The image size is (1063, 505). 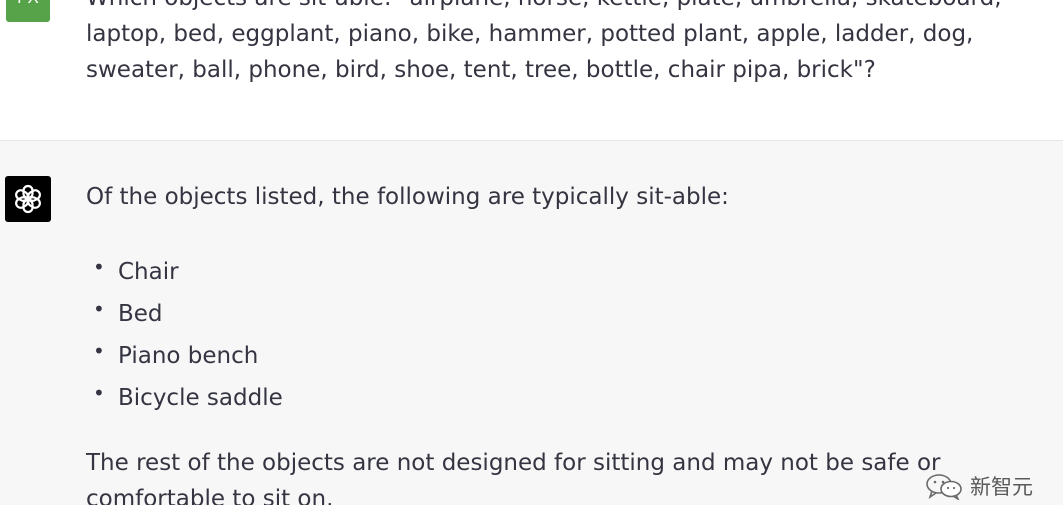 I want to click on list-item: • Bed, so click(x=188, y=314).